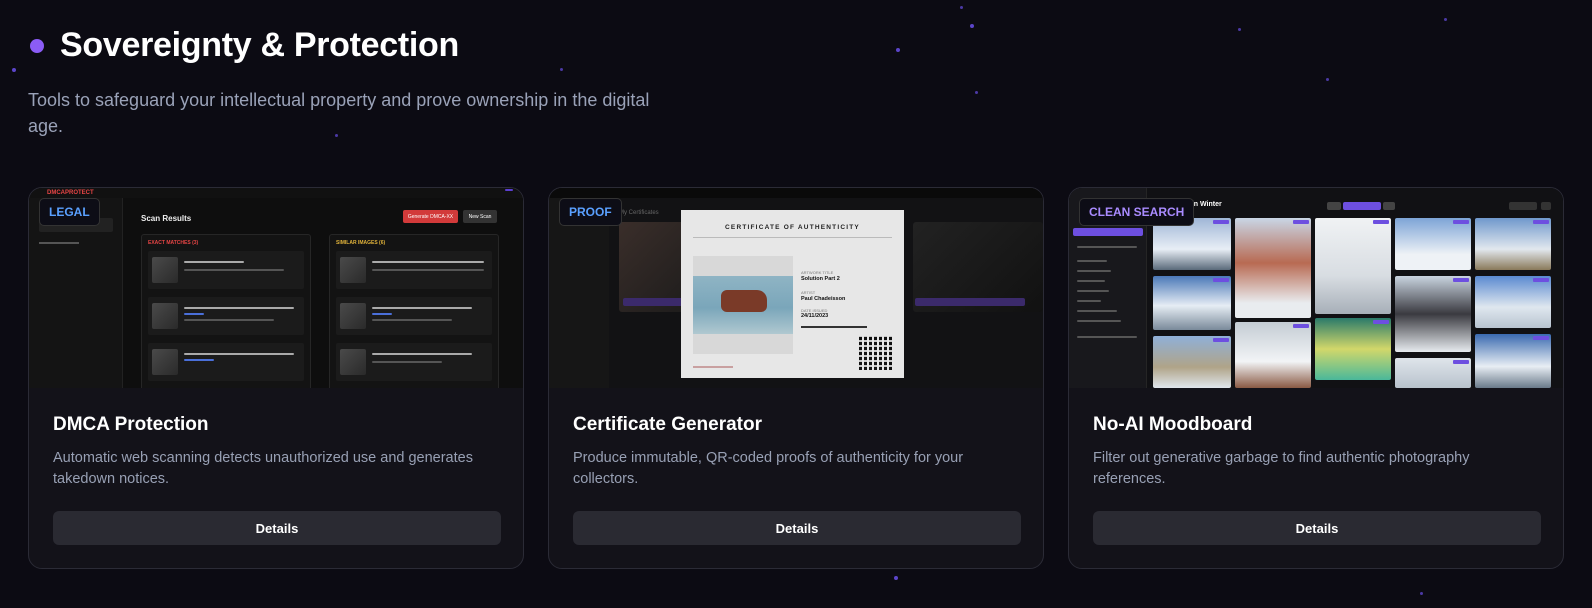  What do you see at coordinates (590, 212) in the screenshot?
I see `badge-proof: PROOF` at bounding box center [590, 212].